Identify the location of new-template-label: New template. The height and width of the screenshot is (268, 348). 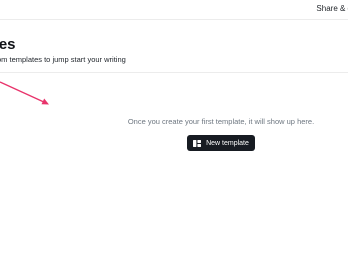
(227, 143).